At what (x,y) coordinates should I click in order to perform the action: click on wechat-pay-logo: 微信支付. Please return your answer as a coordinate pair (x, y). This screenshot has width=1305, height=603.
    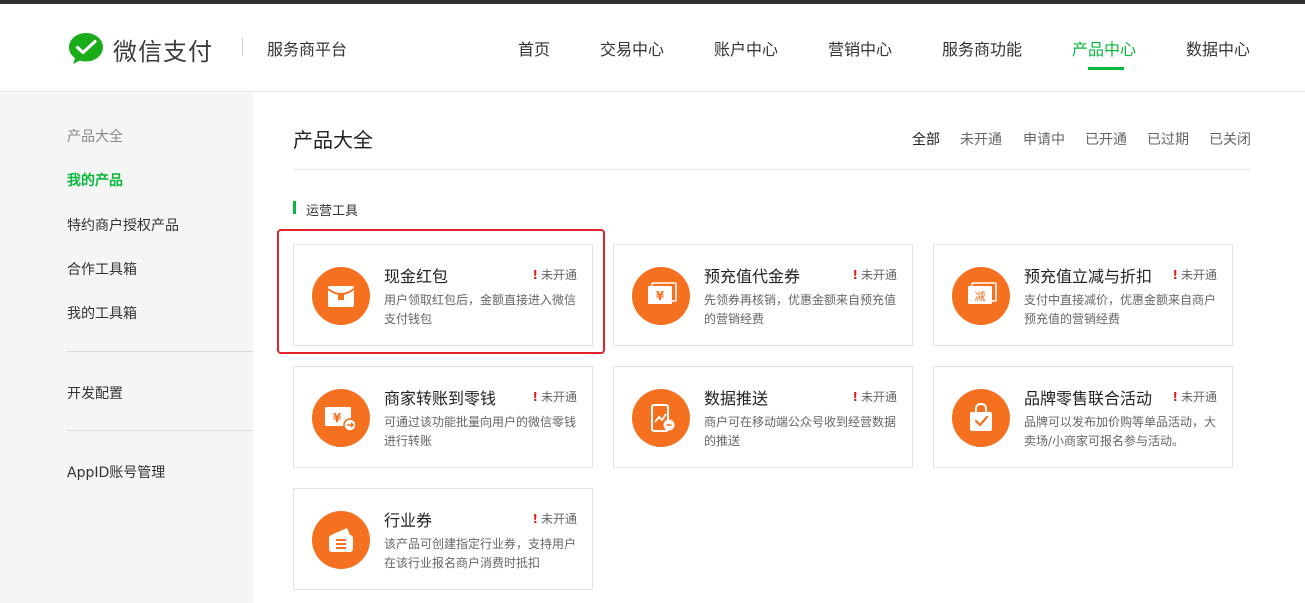
    Looking at the image, I should click on (140, 49).